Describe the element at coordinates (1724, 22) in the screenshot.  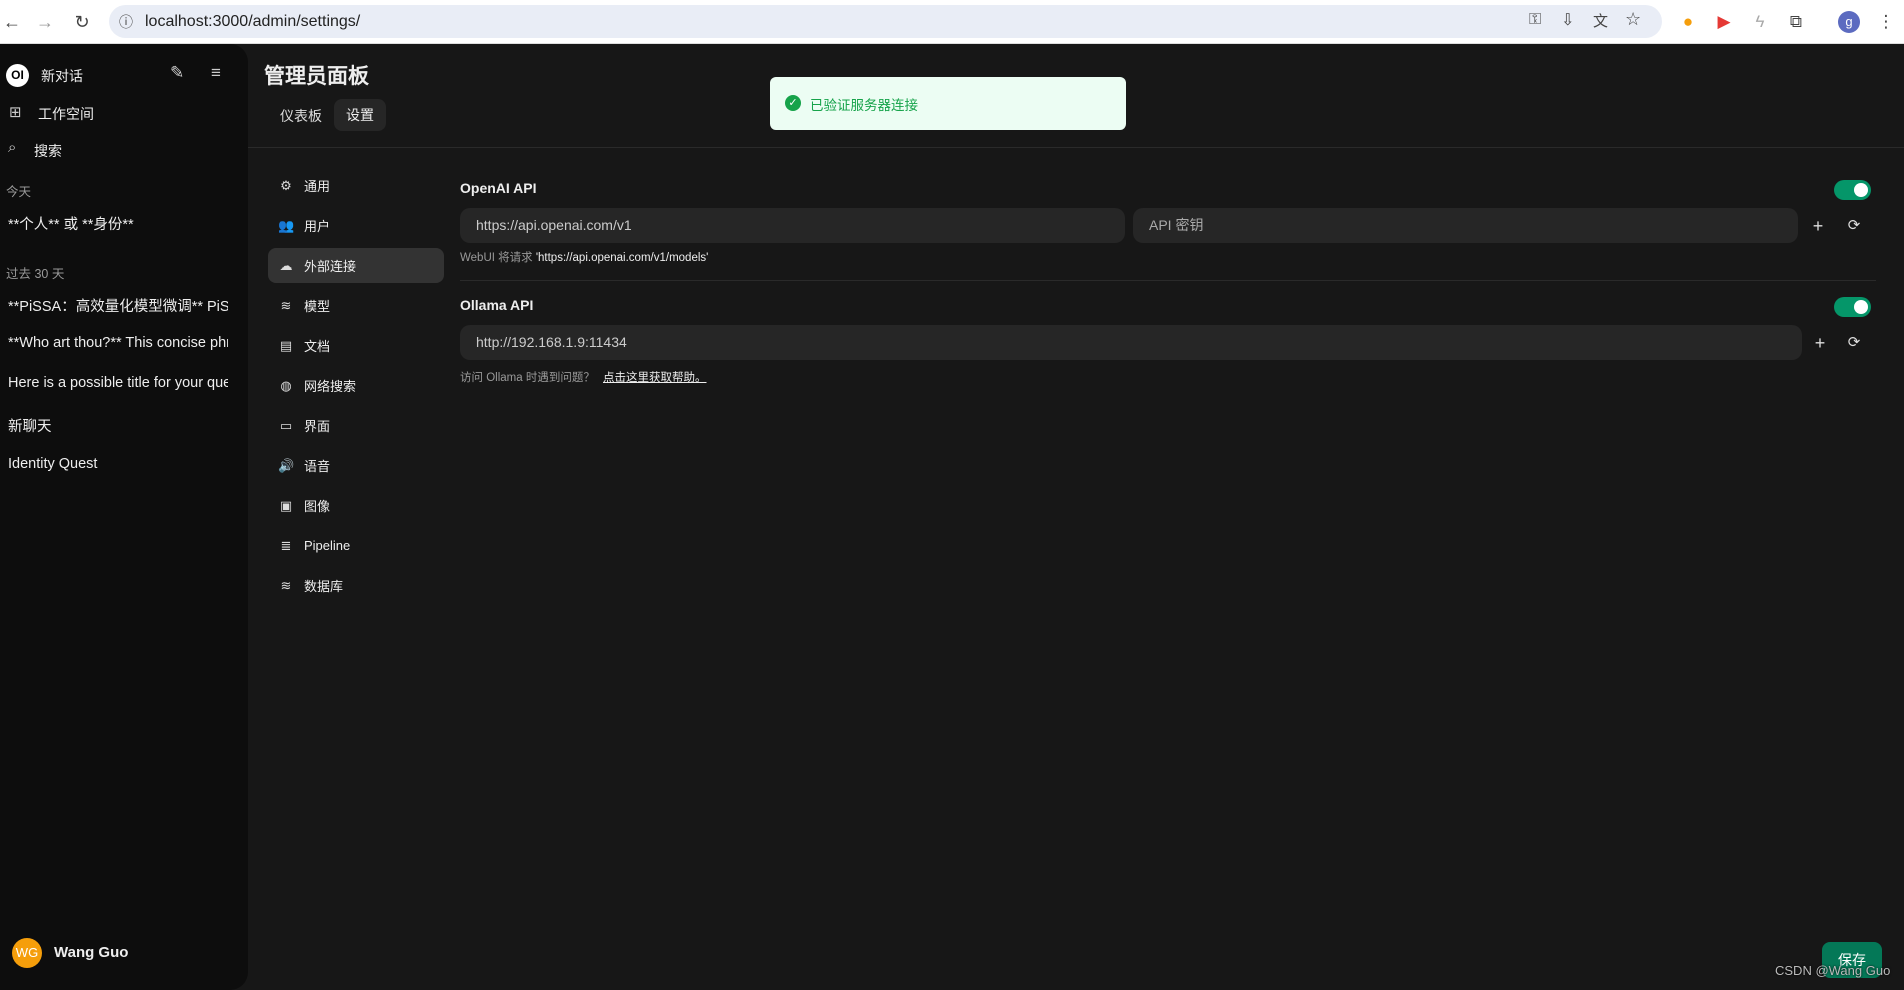
I see `extension-red-icon: ▶` at that location.